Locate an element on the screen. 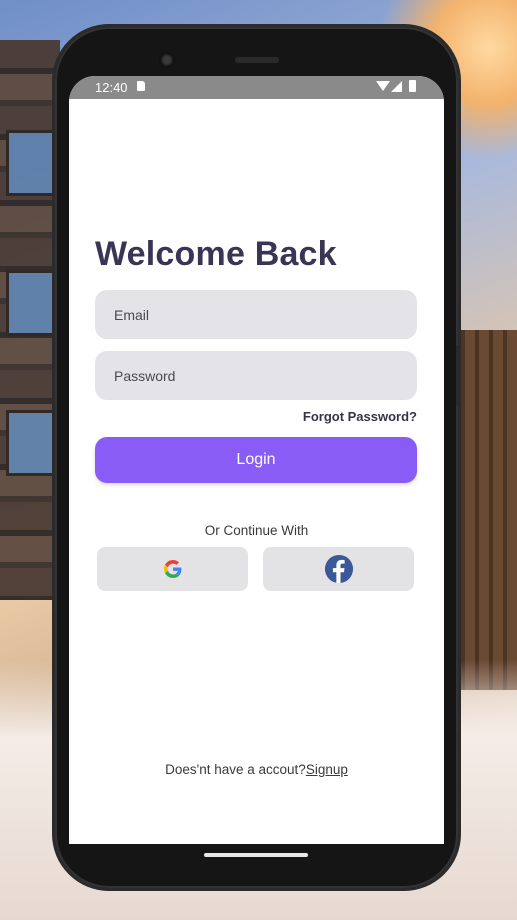  signup-link: Signup is located at coordinates (327, 769).